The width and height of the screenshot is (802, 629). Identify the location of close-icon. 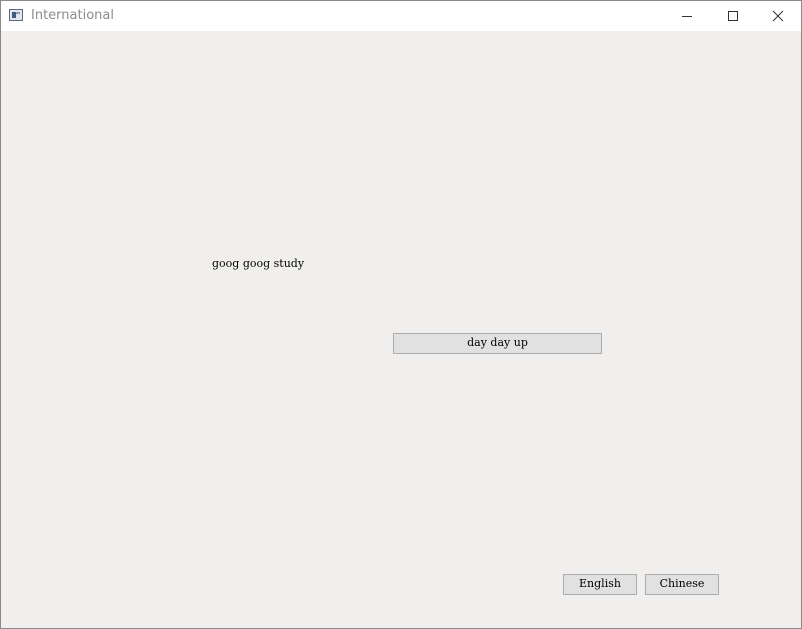
(778, 16).